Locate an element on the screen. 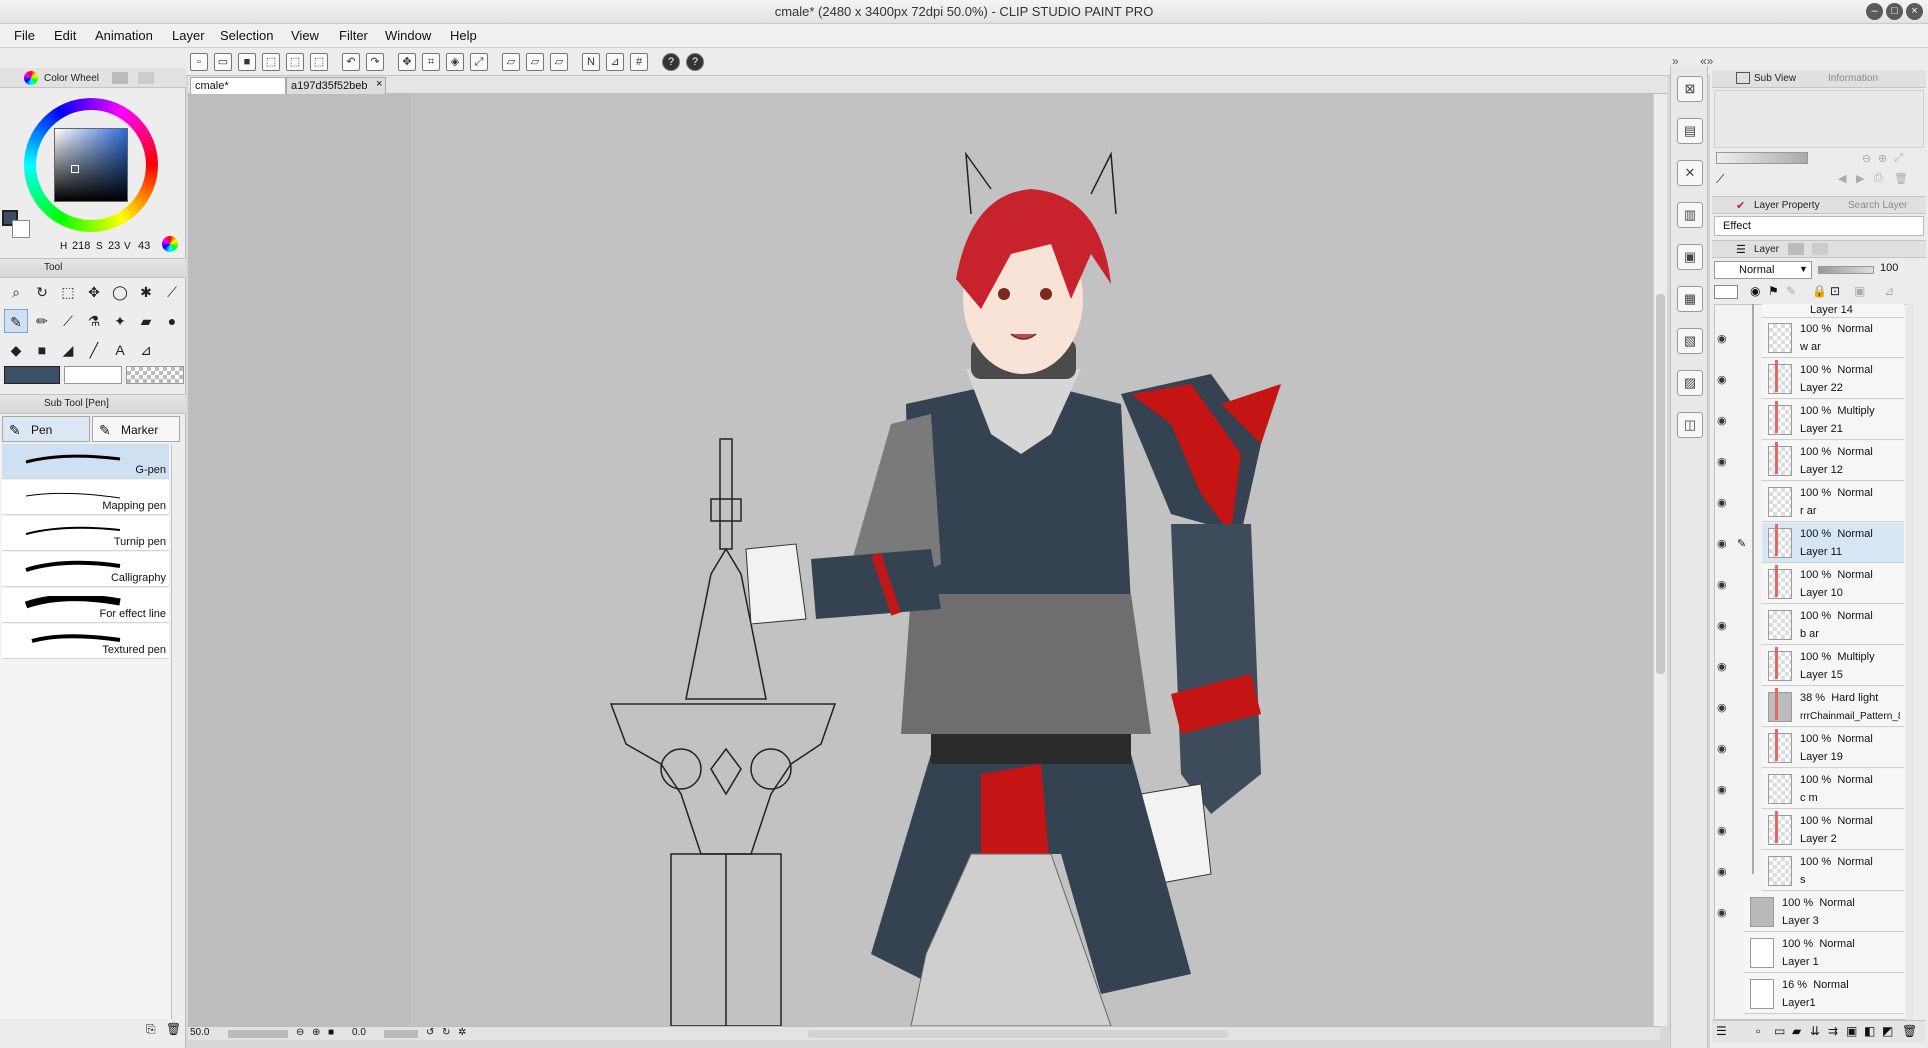  crop-icon: ⌗ is located at coordinates (431, 62).